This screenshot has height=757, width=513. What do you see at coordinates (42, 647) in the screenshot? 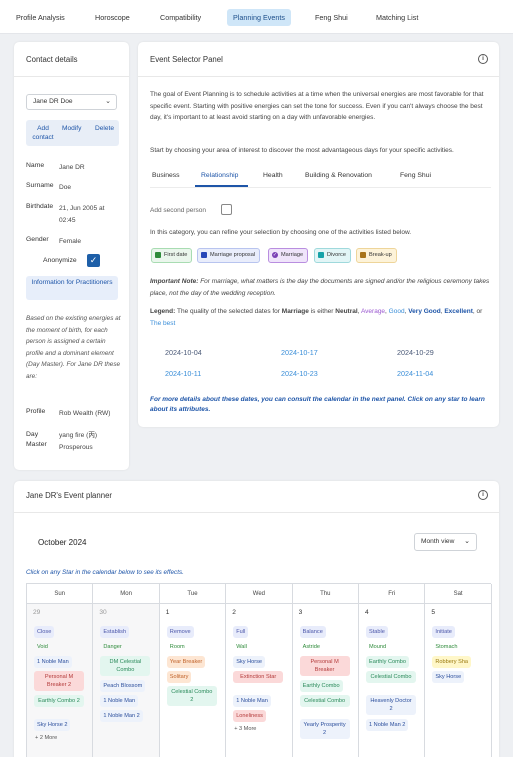
I see `calendar-star-tag: Void` at bounding box center [42, 647].